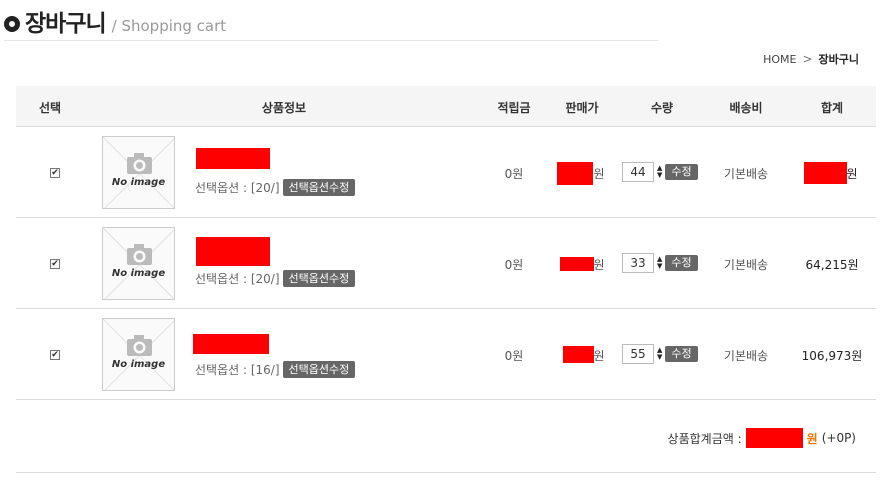 This screenshot has width=883, height=482. I want to click on summary-label: 상품합계금액 :, so click(704, 438).